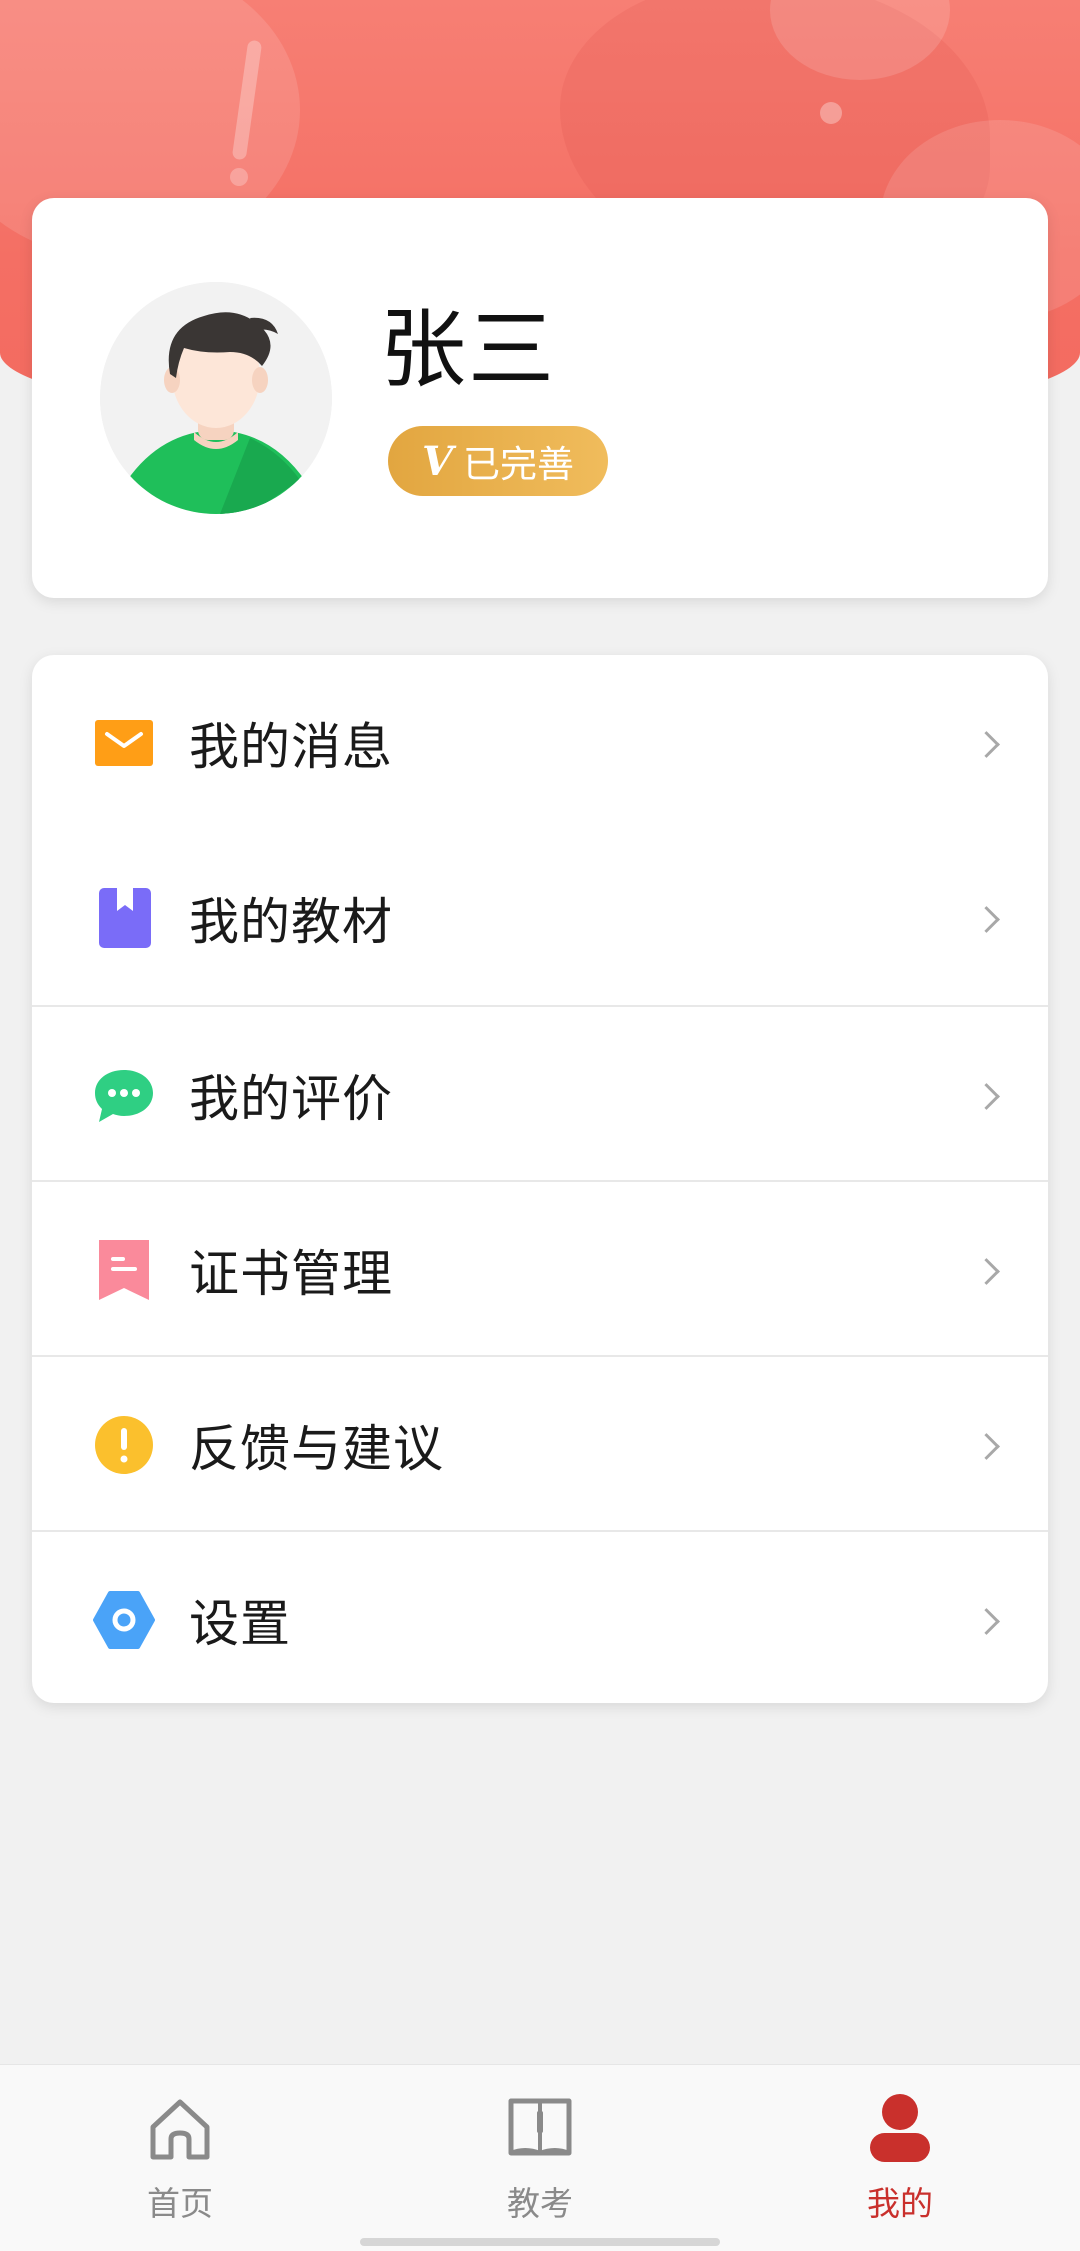 Image resolution: width=1080 pixels, height=2251 pixels. I want to click on menu-item-feedback: 反馈与建议, so click(540, 1443).